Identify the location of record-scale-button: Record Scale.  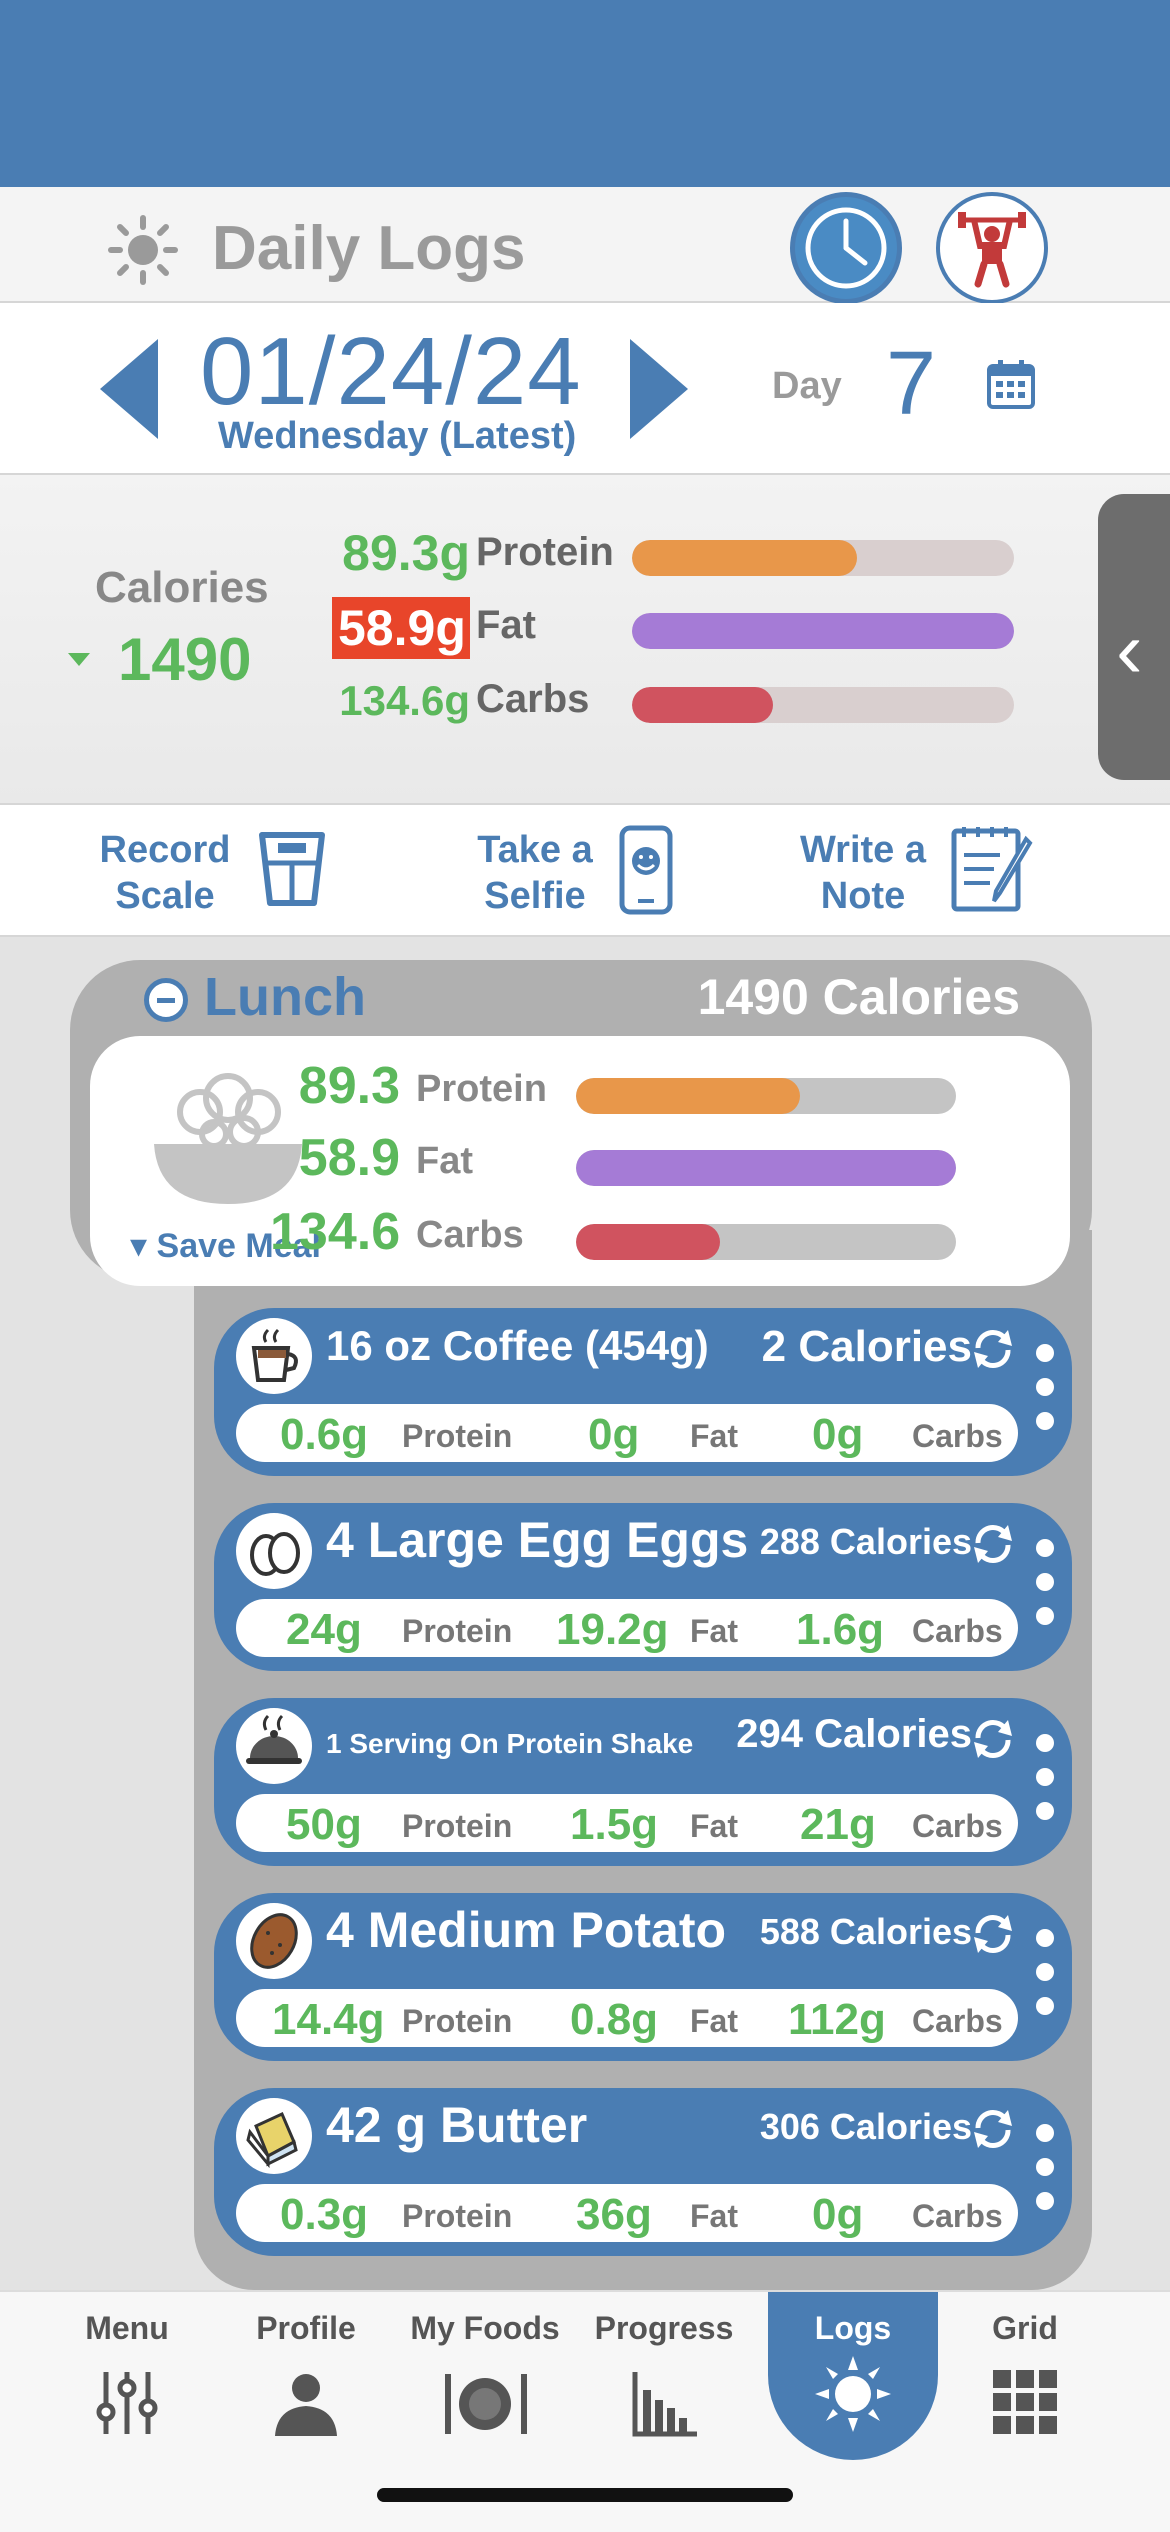
(215, 873).